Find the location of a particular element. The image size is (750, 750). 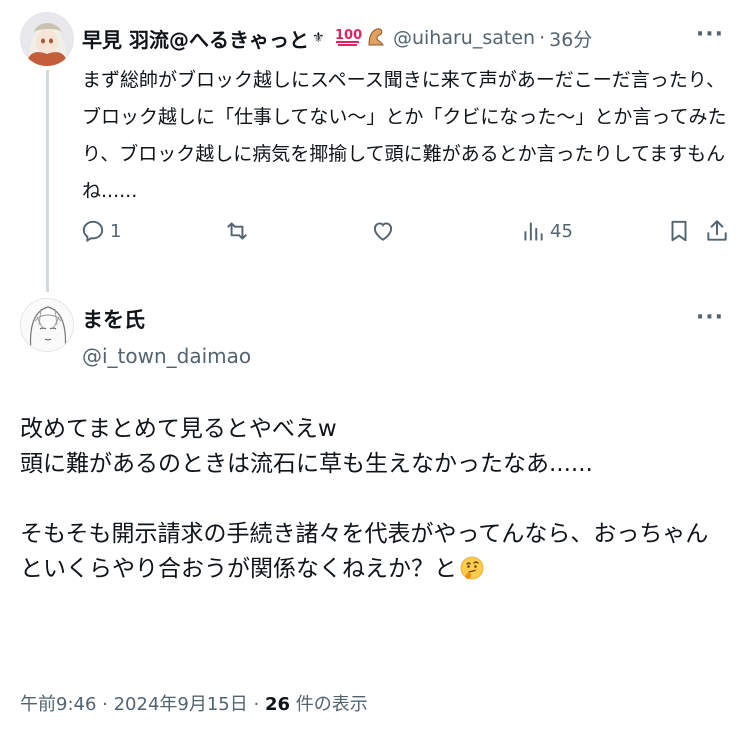

like-button is located at coordinates (385, 231).